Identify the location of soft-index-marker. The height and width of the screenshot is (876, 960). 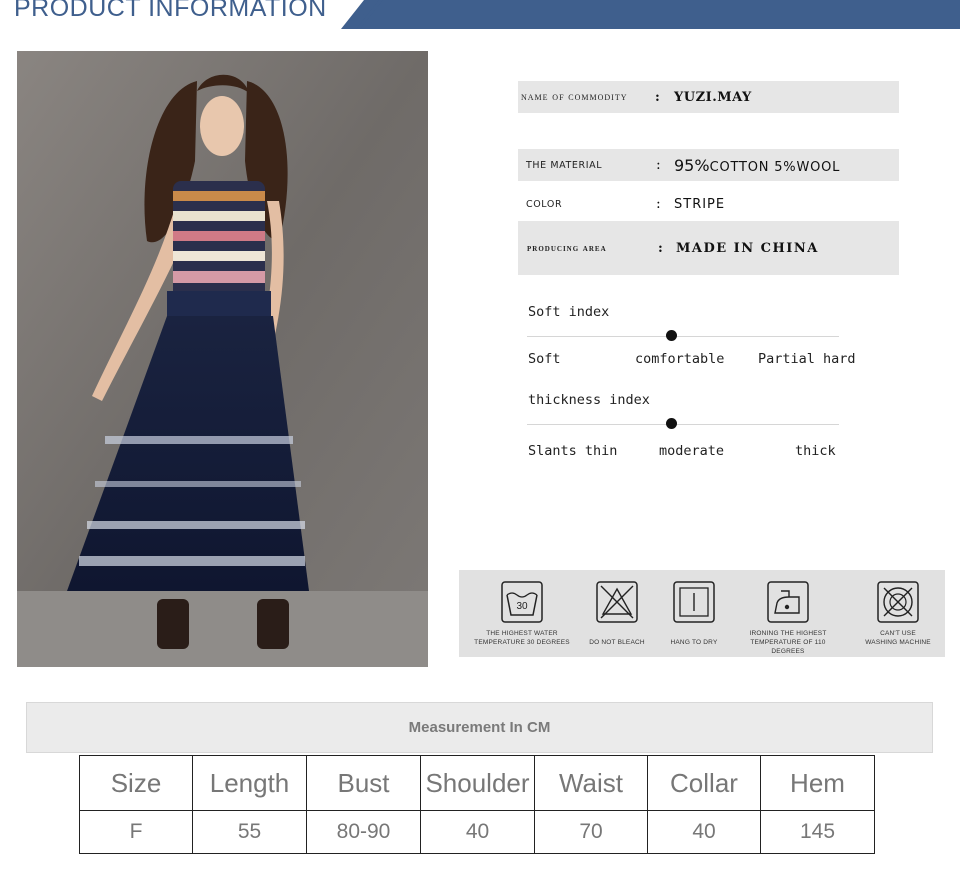
(671, 335).